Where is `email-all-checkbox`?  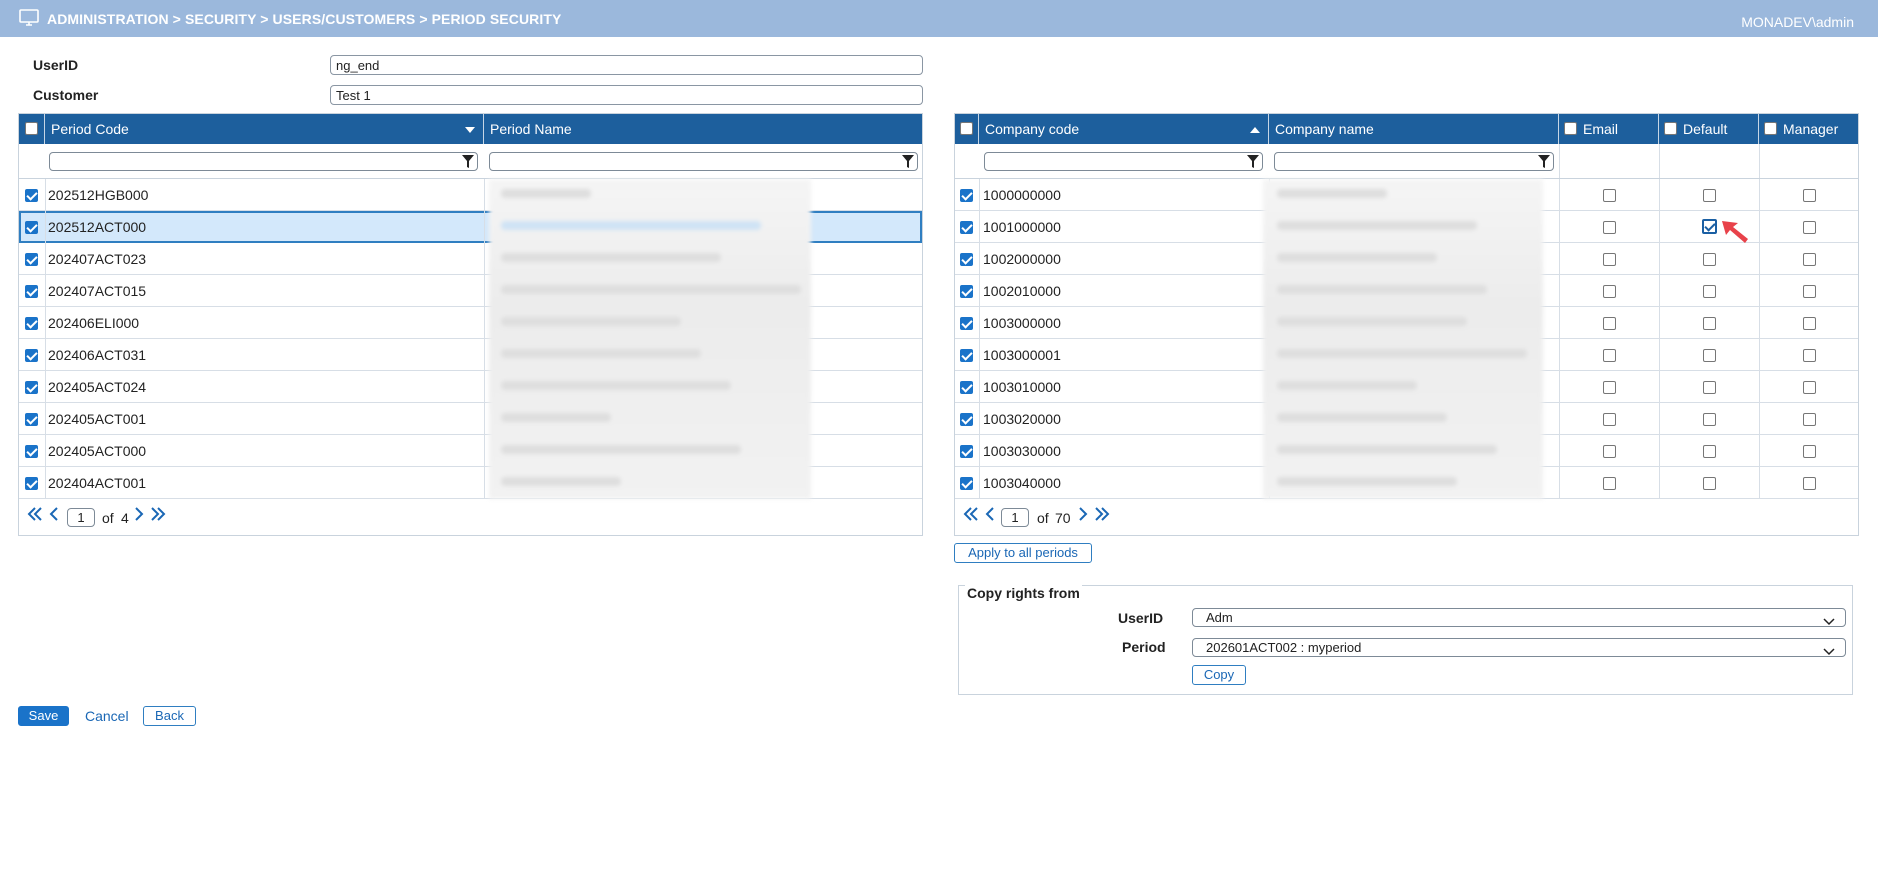 email-all-checkbox is located at coordinates (1570, 128).